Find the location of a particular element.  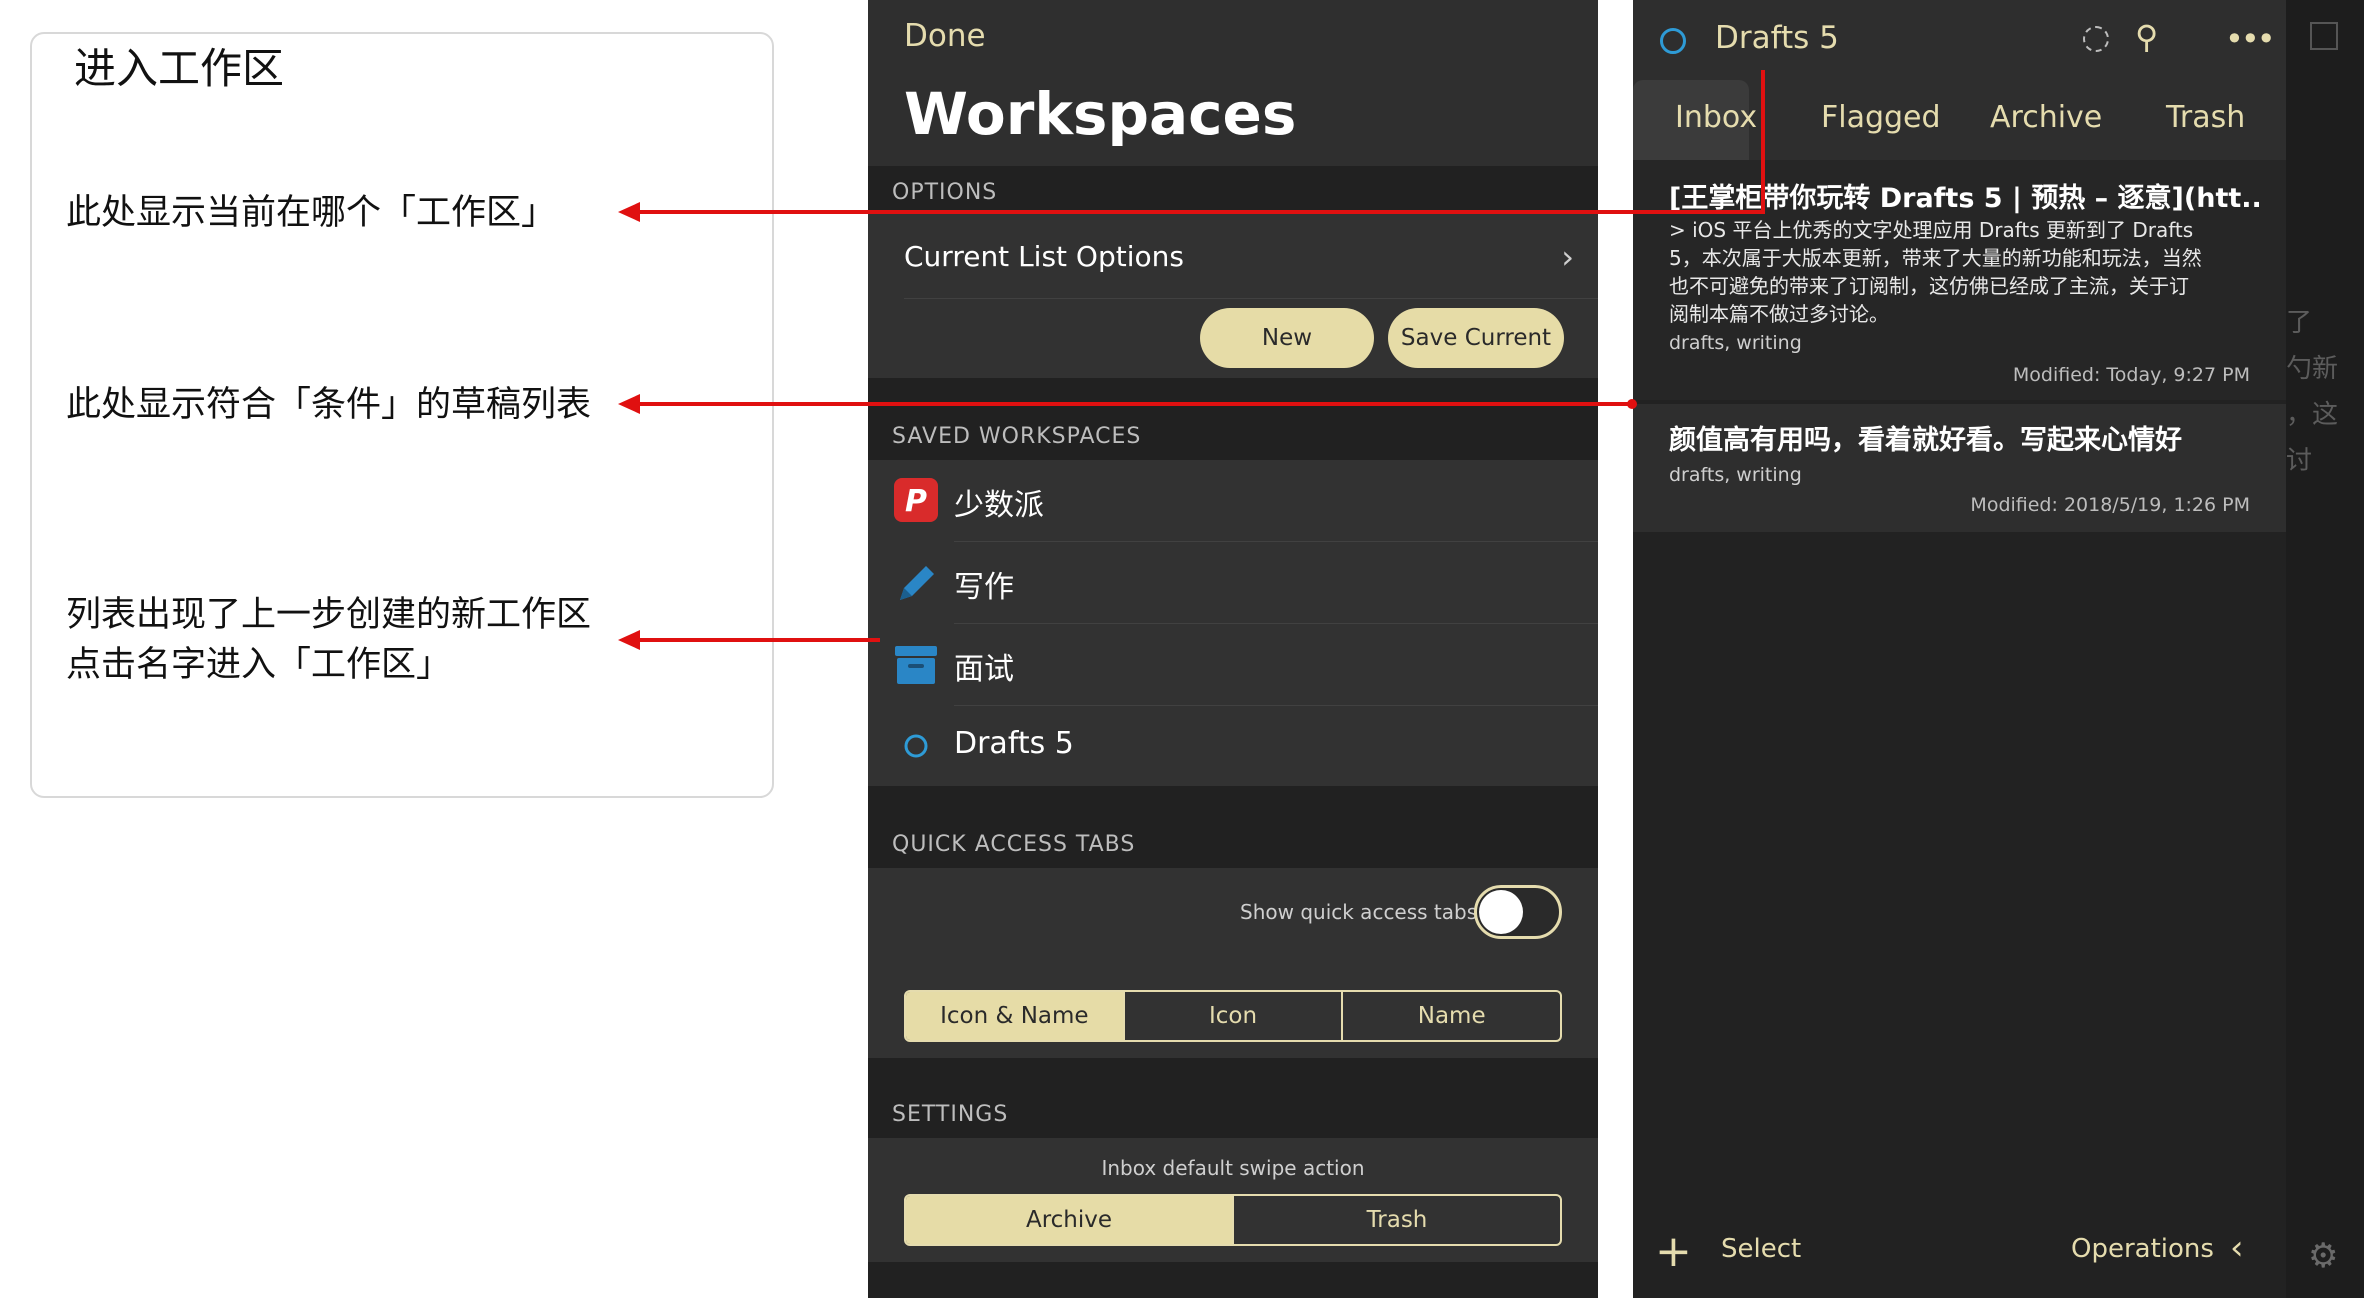

arrow-origin-dot is located at coordinates (1632, 404).